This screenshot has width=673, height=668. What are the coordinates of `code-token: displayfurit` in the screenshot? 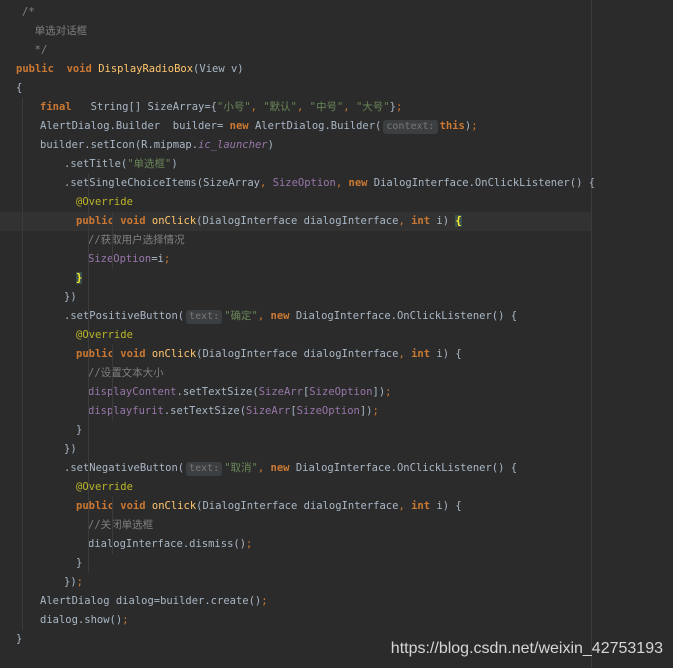 It's located at (126, 411).